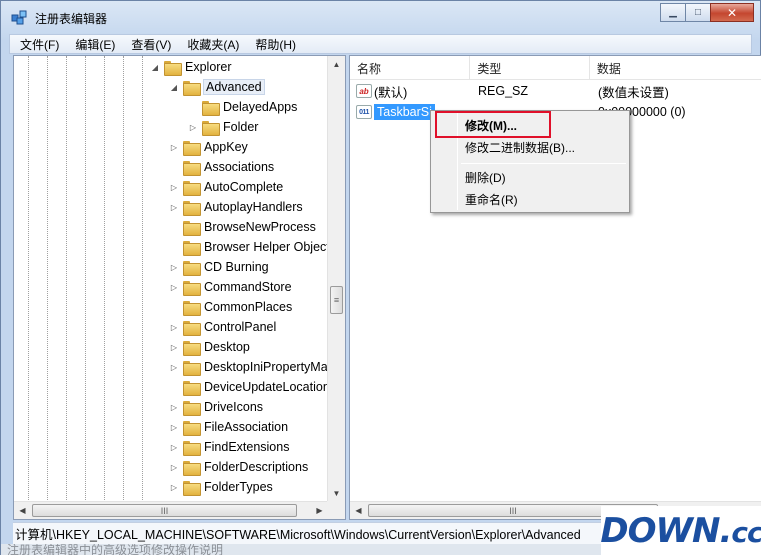  What do you see at coordinates (248, 247) in the screenshot?
I see `tree-node: Browser Helper Objects` at bounding box center [248, 247].